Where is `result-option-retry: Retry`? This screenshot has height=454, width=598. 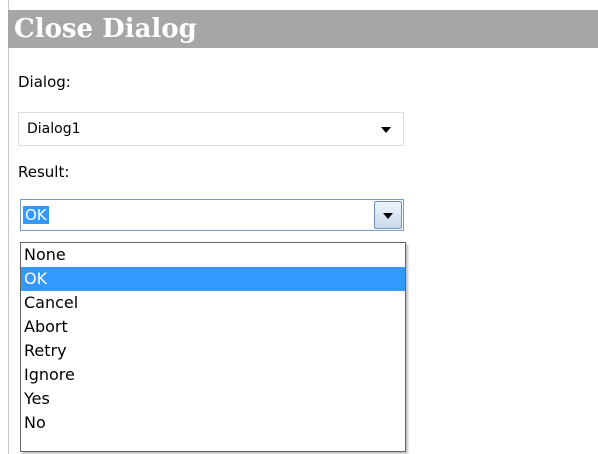
result-option-retry: Retry is located at coordinates (213, 351).